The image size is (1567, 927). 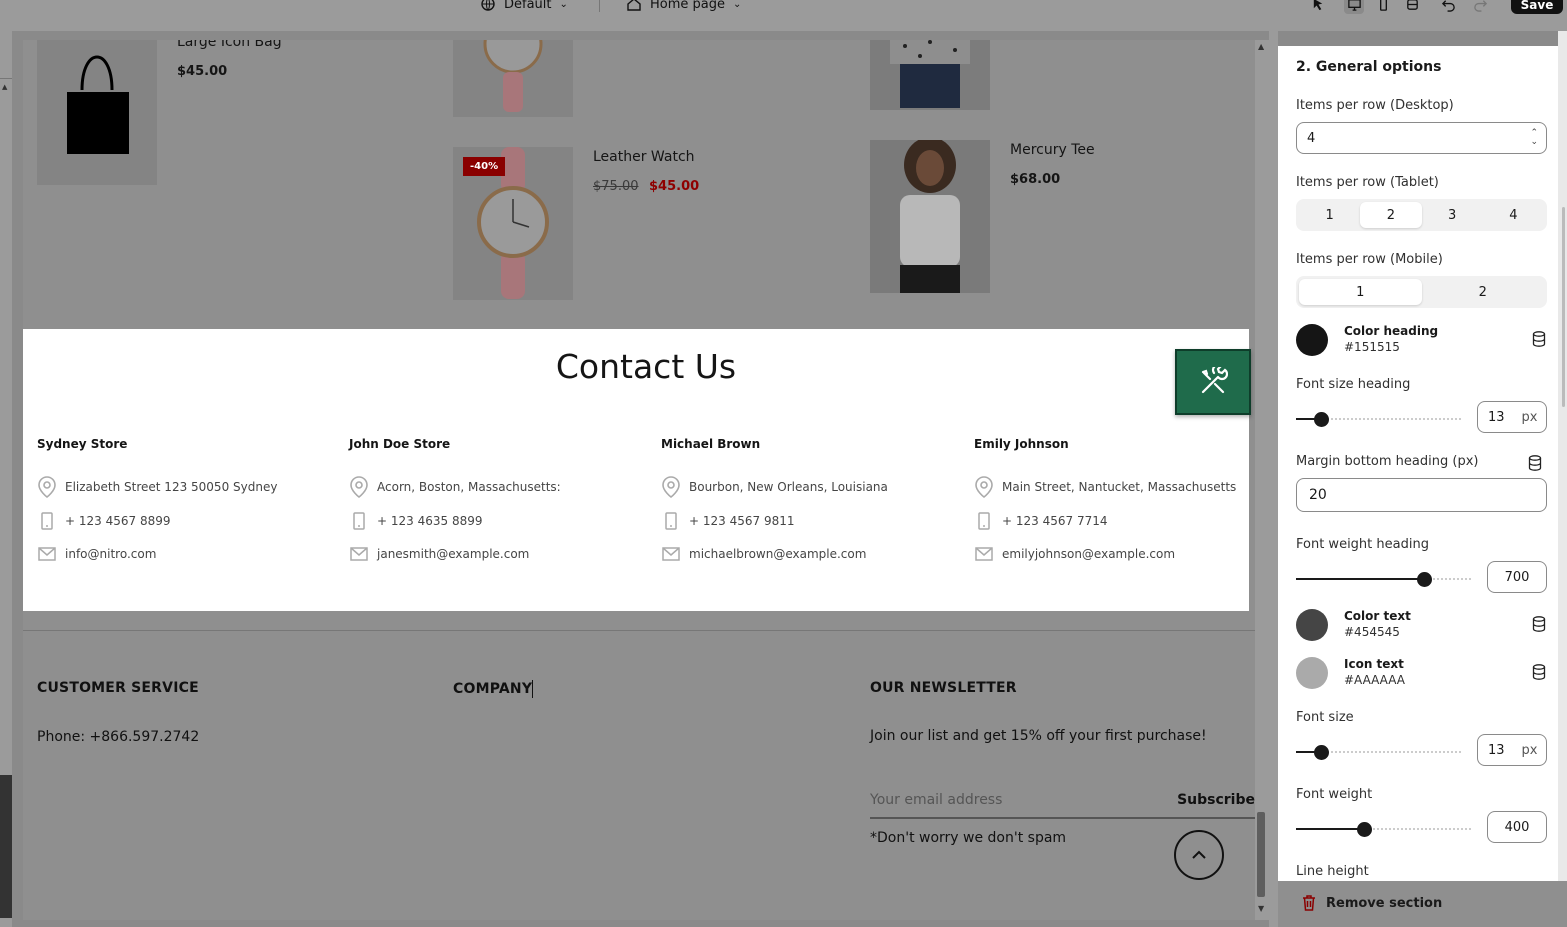 I want to click on icon-text-row: Icon text #AAAAAA, so click(x=1421, y=674).